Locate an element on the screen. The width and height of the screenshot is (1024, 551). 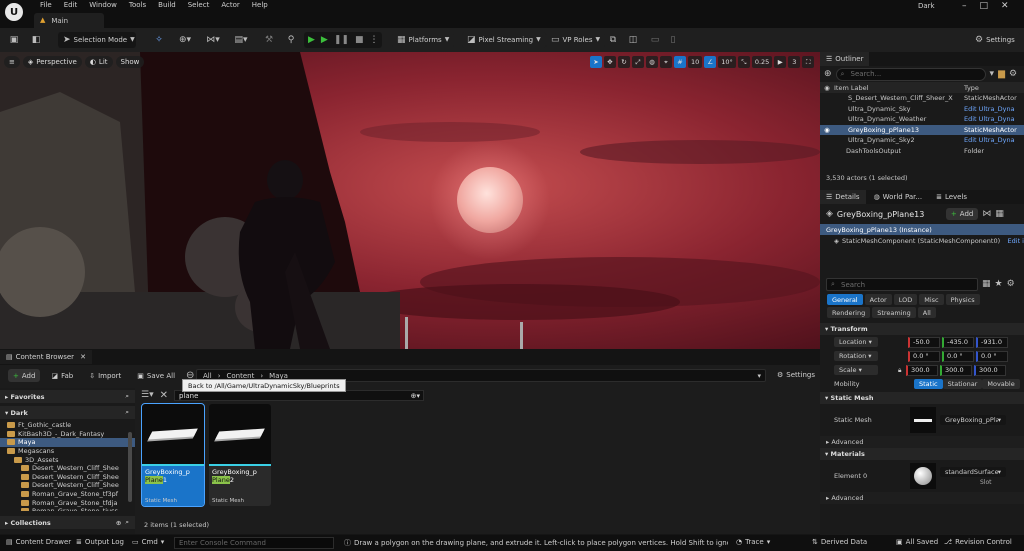
scale-snap-icon: ⤡ is located at coordinates (743, 62).